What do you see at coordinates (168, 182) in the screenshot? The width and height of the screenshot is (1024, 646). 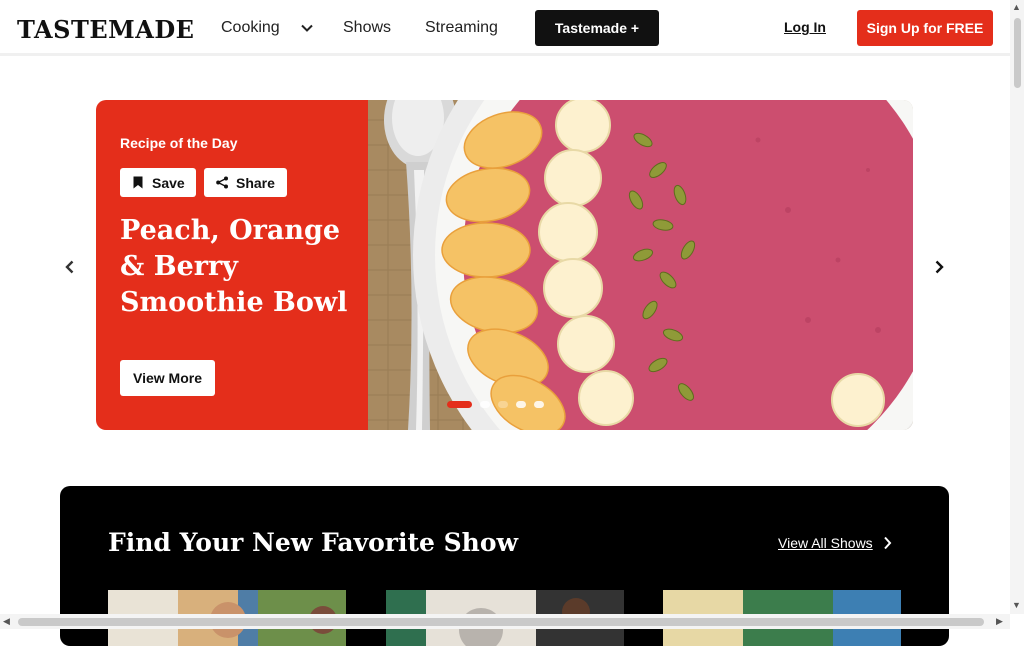 I see `save-label: Save` at bounding box center [168, 182].